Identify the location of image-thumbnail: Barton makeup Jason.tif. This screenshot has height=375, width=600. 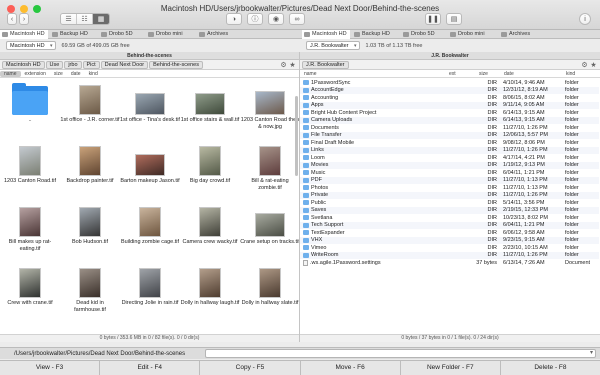
(150, 164).